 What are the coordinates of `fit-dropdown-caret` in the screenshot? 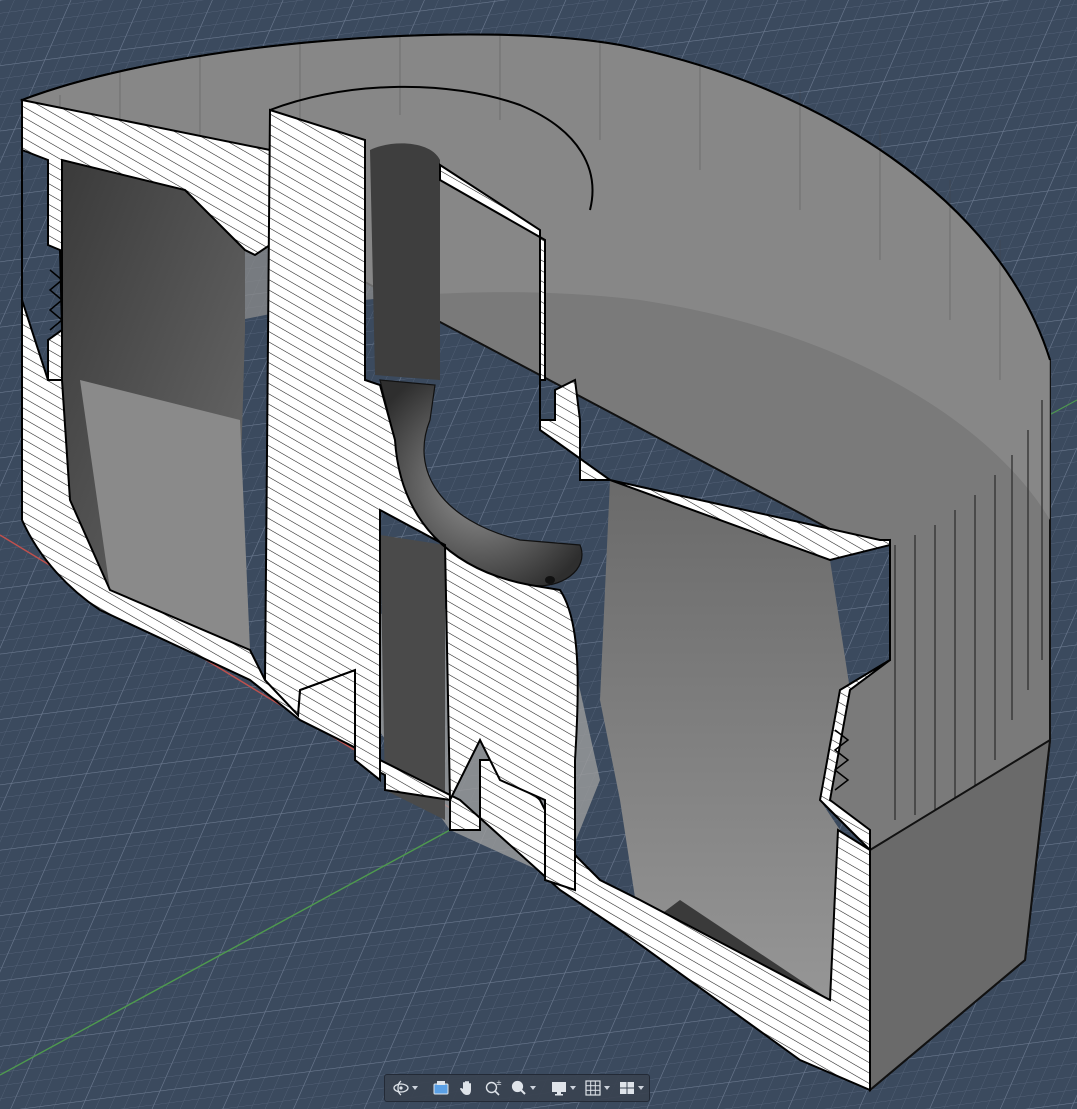 It's located at (533, 1088).